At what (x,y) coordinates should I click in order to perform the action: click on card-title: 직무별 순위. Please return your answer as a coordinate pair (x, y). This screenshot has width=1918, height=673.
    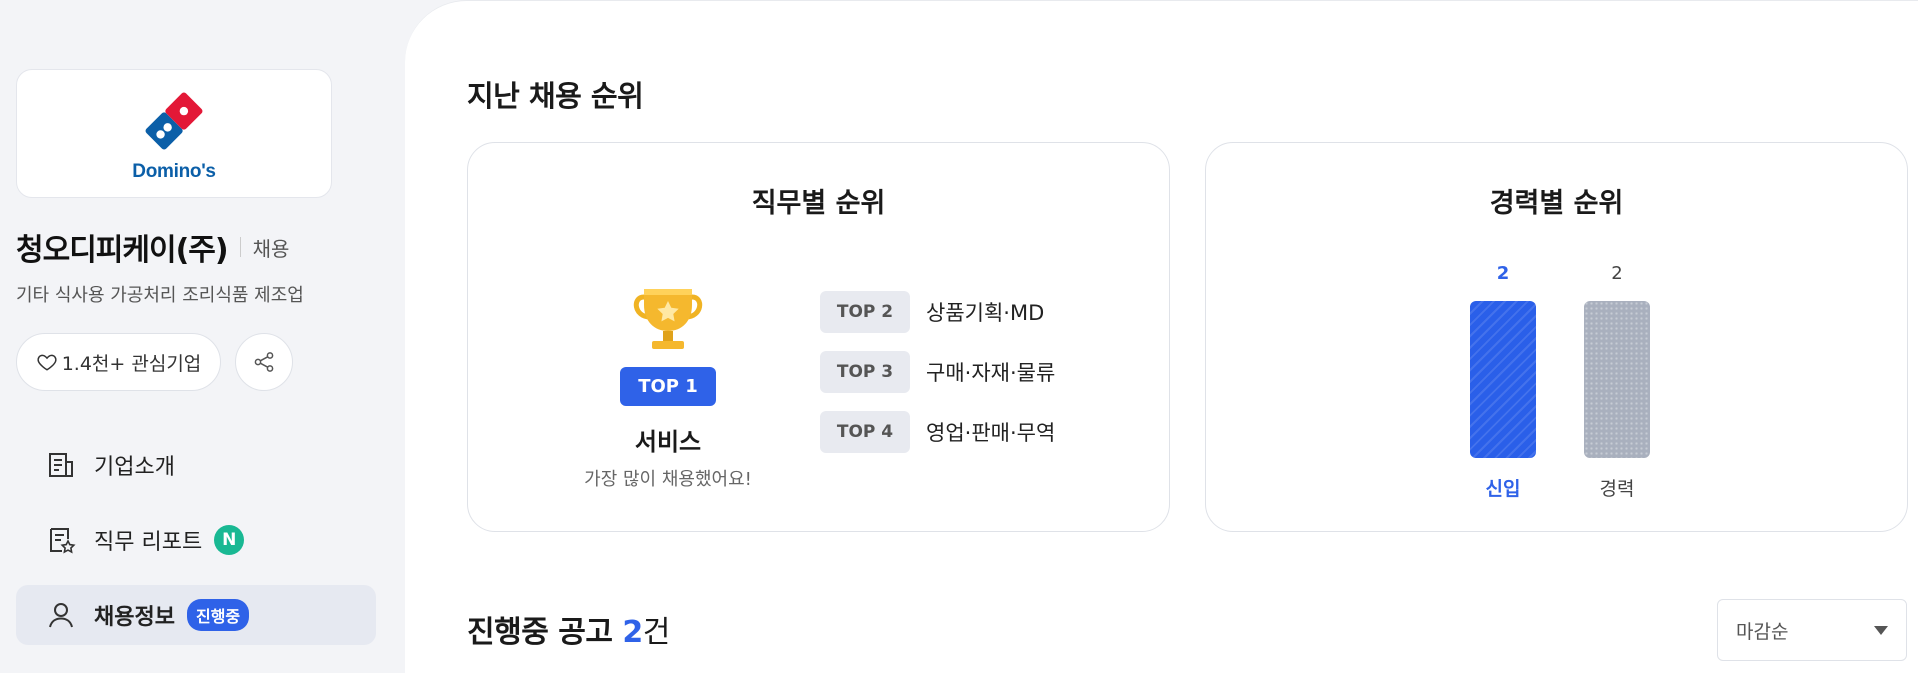
    Looking at the image, I should click on (818, 203).